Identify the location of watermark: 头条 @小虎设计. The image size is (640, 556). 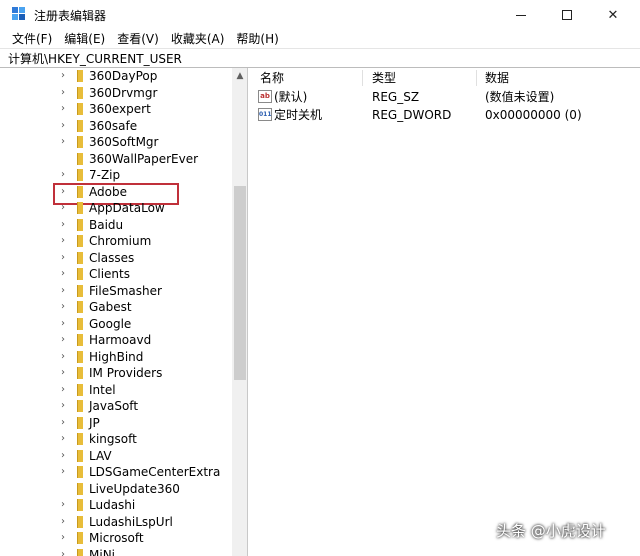
(551, 531).